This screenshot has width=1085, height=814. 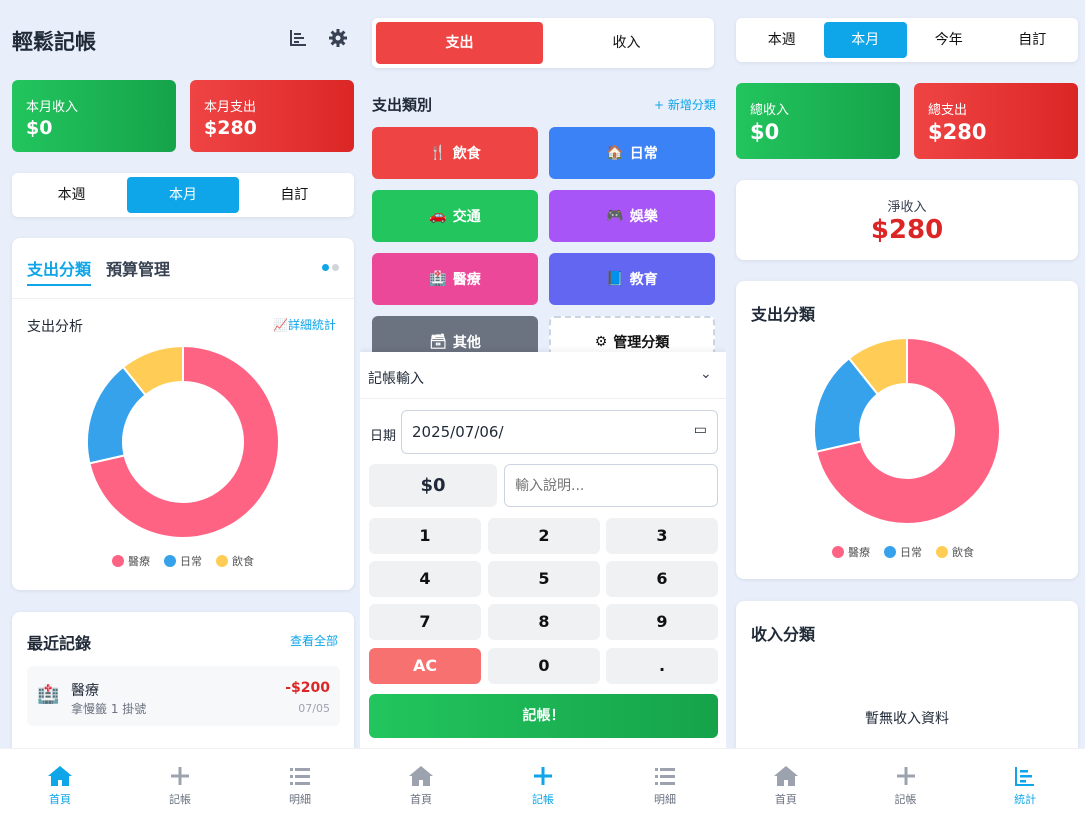 What do you see at coordinates (59, 271) in the screenshot?
I see `tab-expense-category: 支出分類` at bounding box center [59, 271].